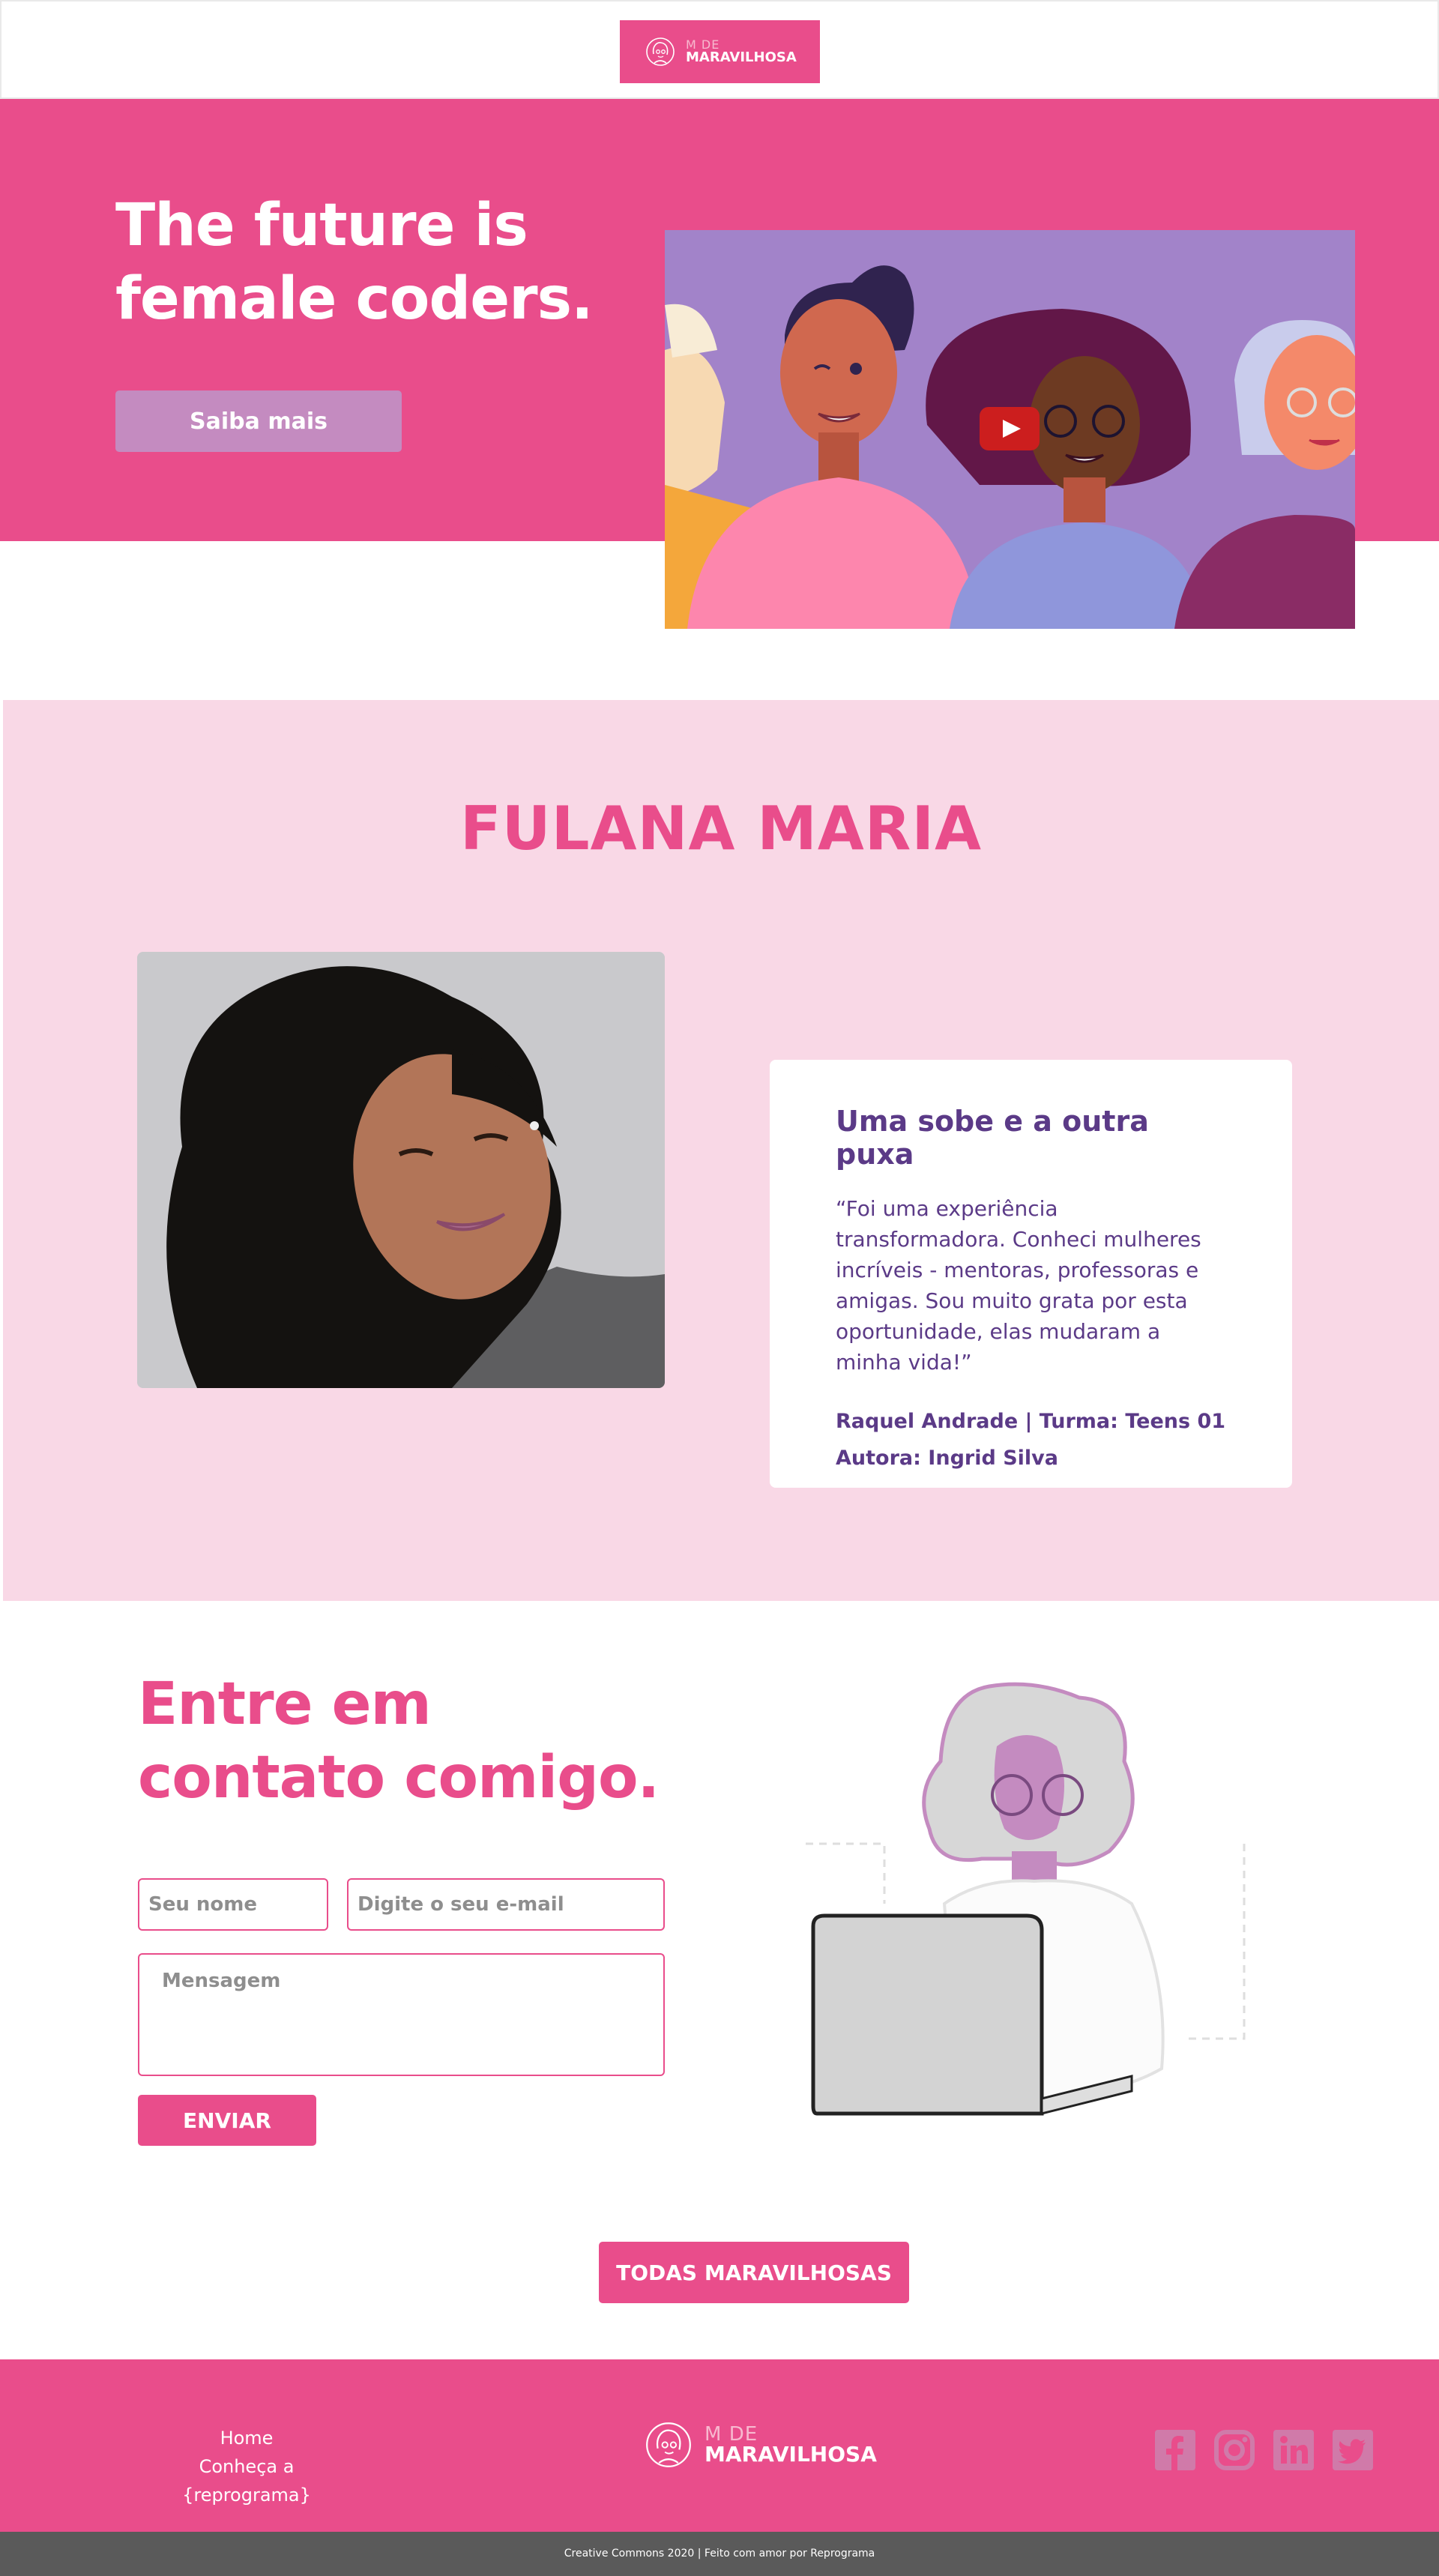 This screenshot has height=2576, width=1439. I want to click on footer-logo-text: M DE MARAVILHOSA, so click(791, 2445).